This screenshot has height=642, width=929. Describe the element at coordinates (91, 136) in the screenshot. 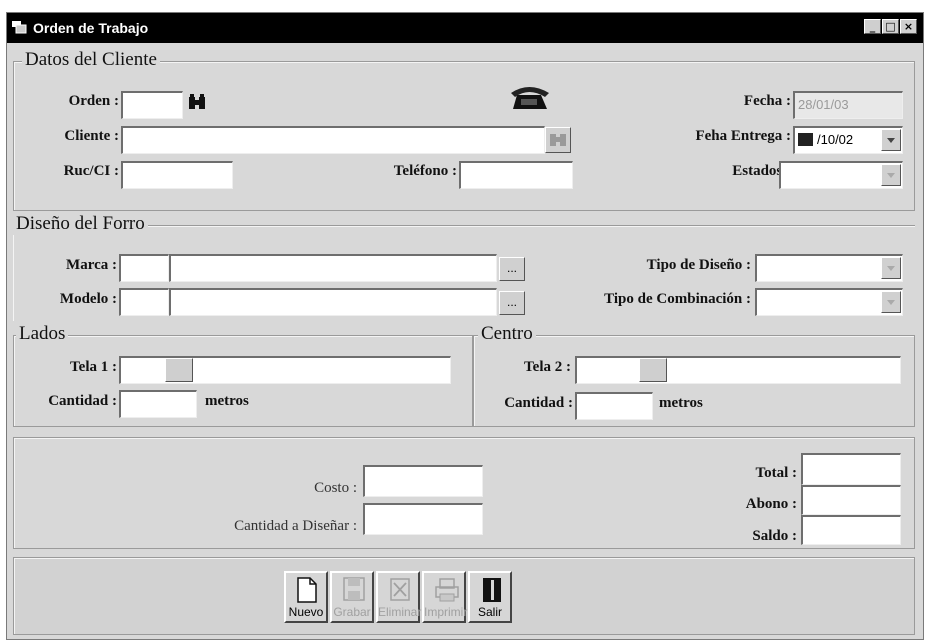

I see `cliente-label: Cliente :` at that location.